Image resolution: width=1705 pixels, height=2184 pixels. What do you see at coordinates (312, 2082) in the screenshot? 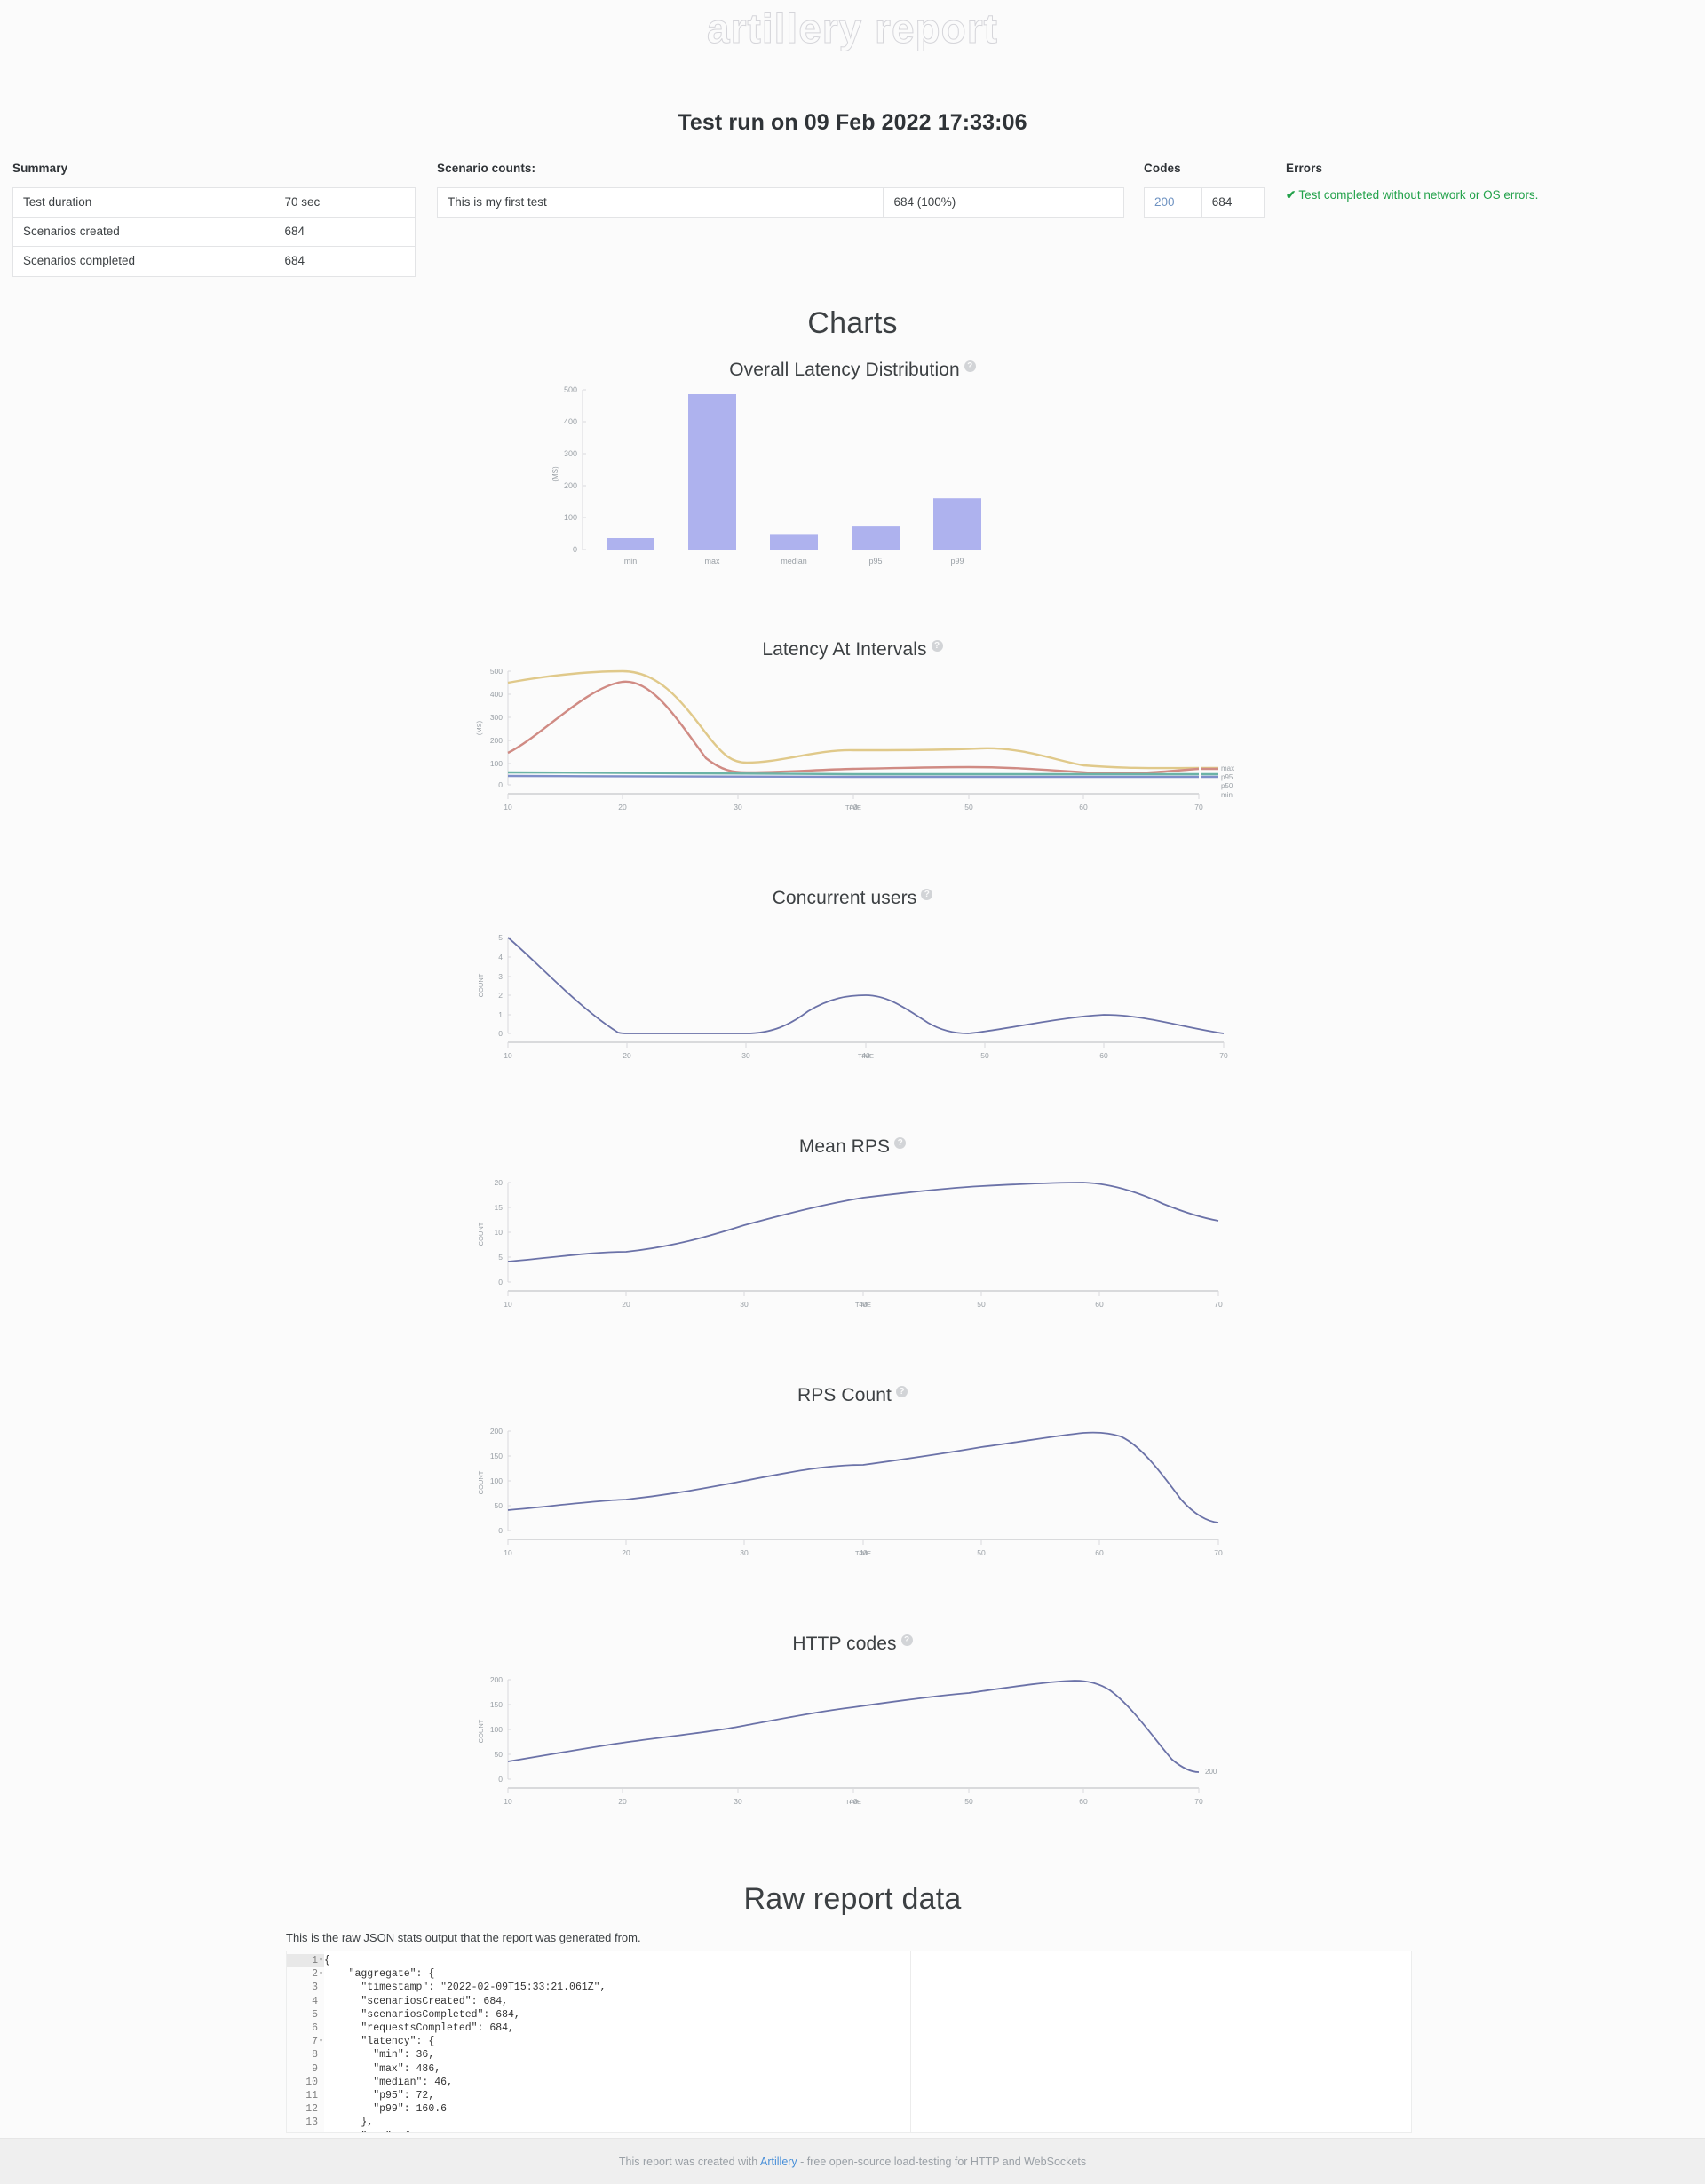
I see `line-number: 10` at bounding box center [312, 2082].